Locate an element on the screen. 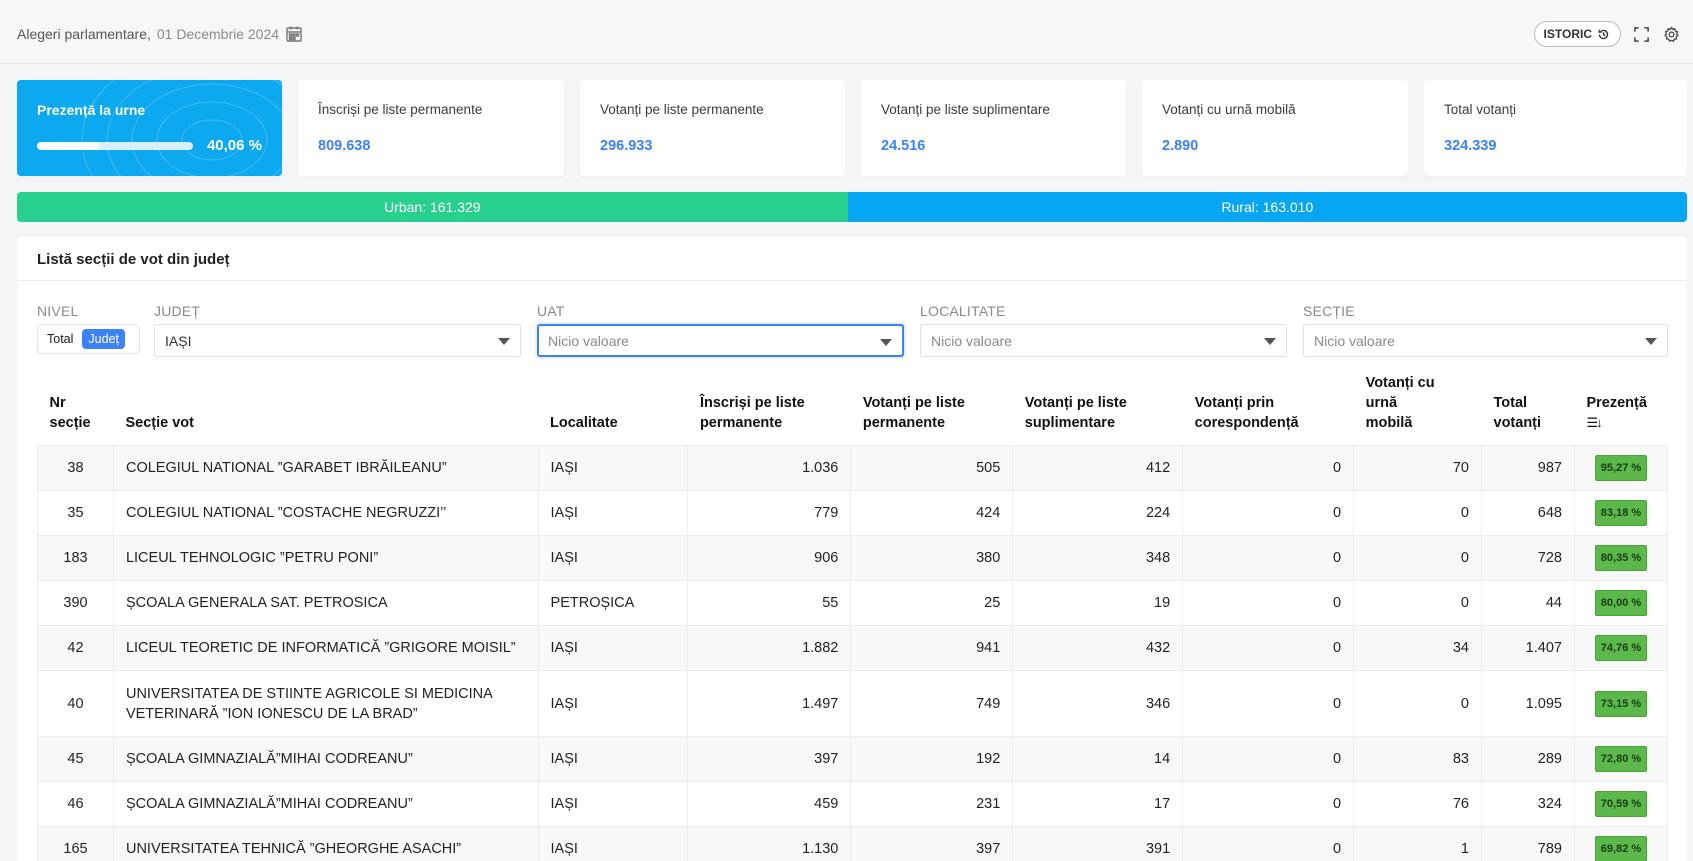 The width and height of the screenshot is (1693, 861). votanti-permanente-card: Votanți pe liste permanente 296.933 is located at coordinates (712, 128).